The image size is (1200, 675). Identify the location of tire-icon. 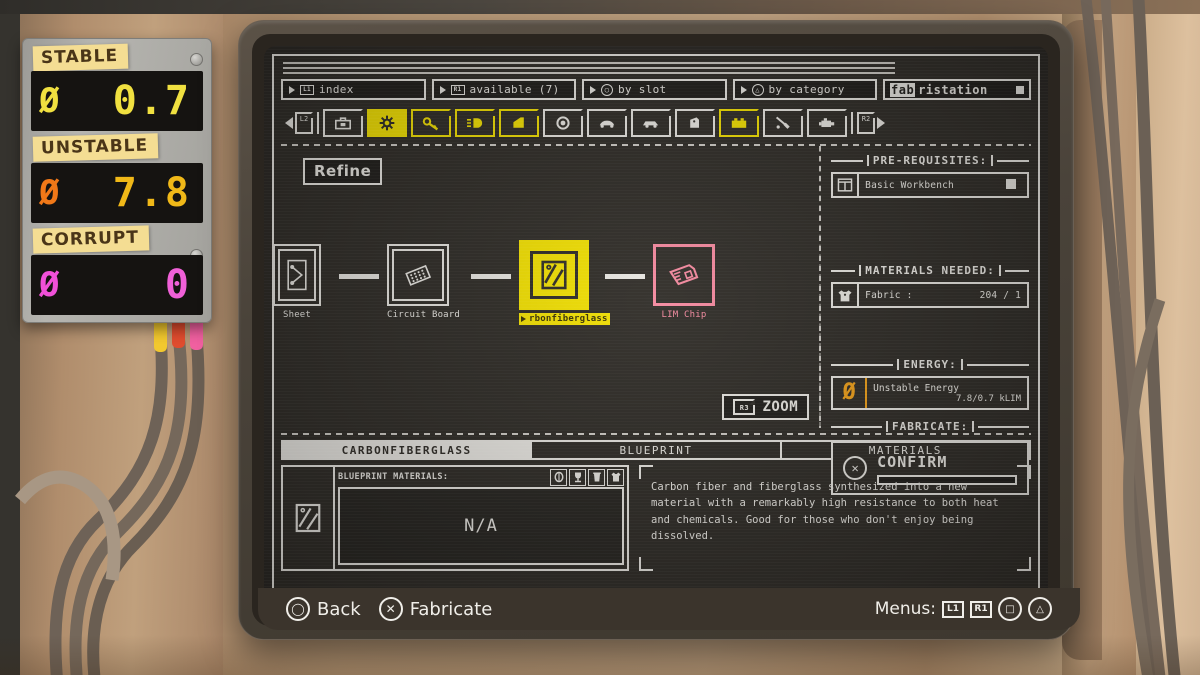
(558, 477).